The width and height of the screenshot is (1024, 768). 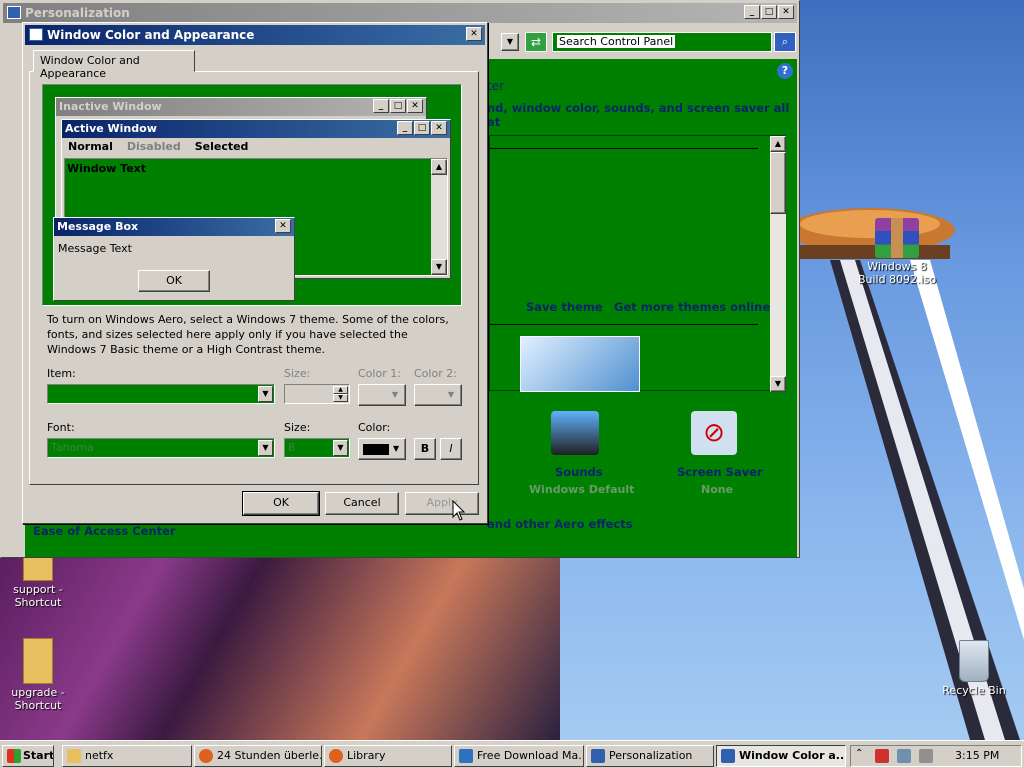 What do you see at coordinates (74, 756) in the screenshot?
I see `folder-icon` at bounding box center [74, 756].